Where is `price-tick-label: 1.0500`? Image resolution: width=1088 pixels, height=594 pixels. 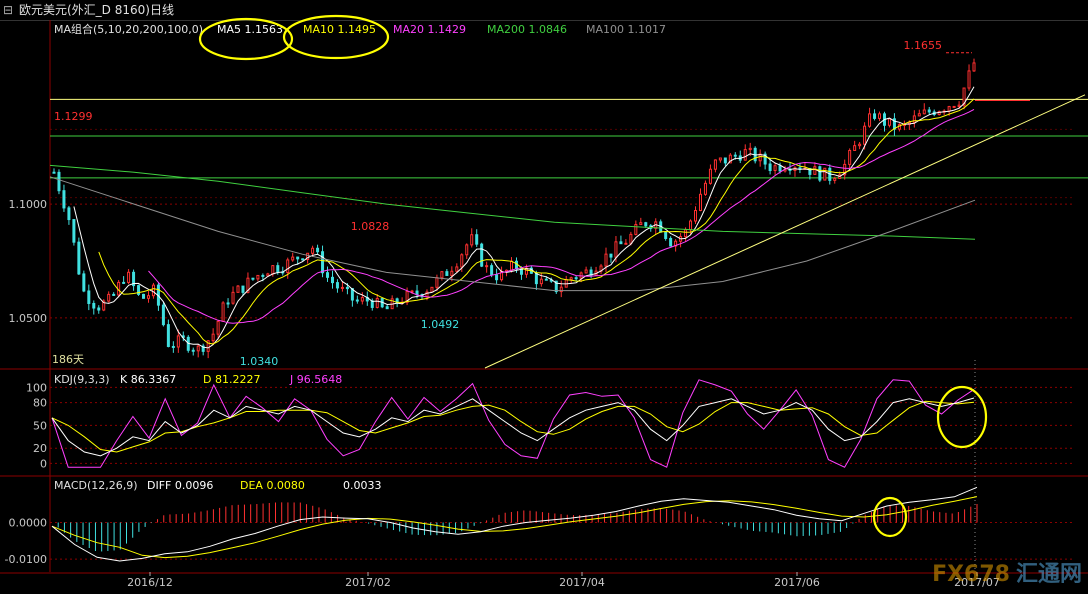 price-tick-label: 1.0500 is located at coordinates (28, 318).